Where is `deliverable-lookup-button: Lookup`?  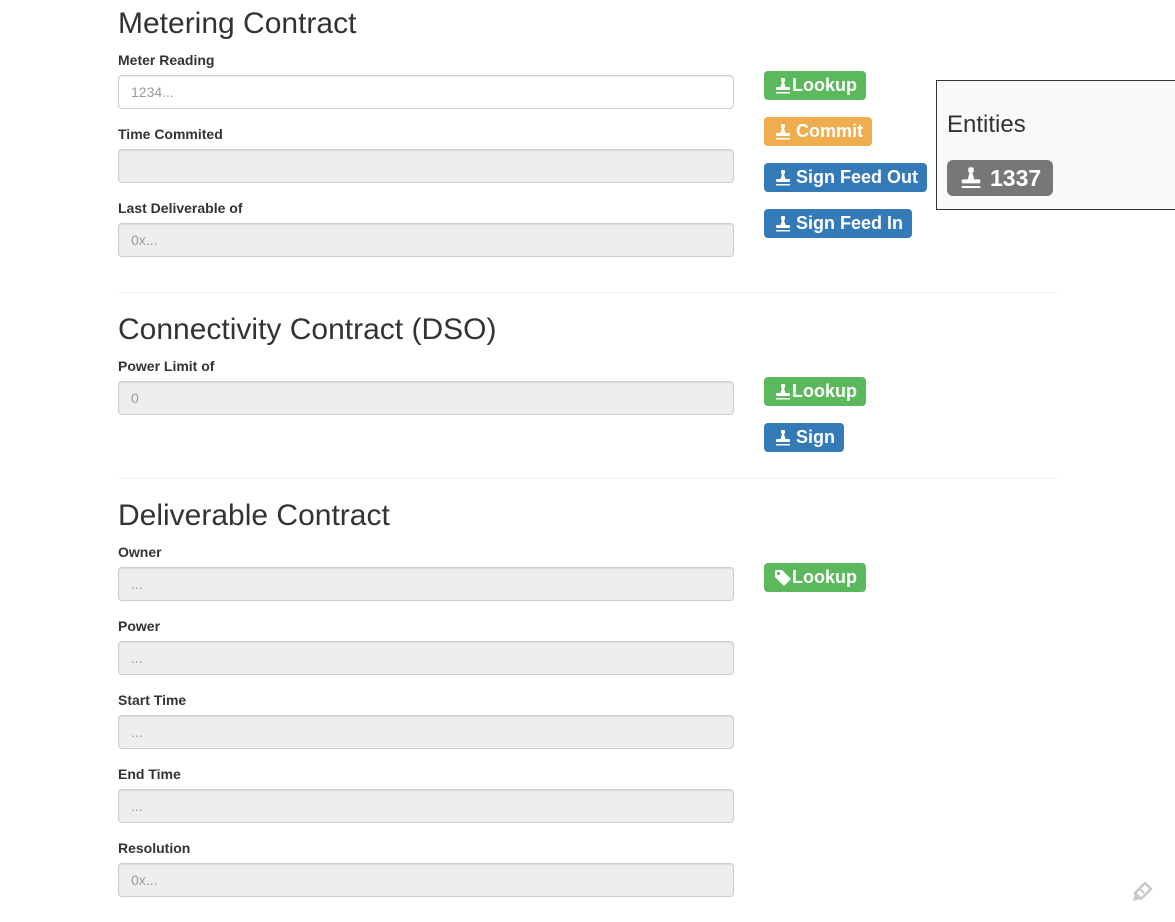
deliverable-lookup-button: Lookup is located at coordinates (815, 577).